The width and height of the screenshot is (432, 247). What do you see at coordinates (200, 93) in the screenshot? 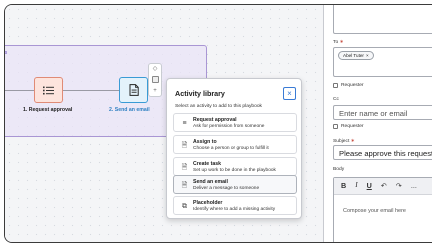
I see `popover-title: Activity library` at bounding box center [200, 93].